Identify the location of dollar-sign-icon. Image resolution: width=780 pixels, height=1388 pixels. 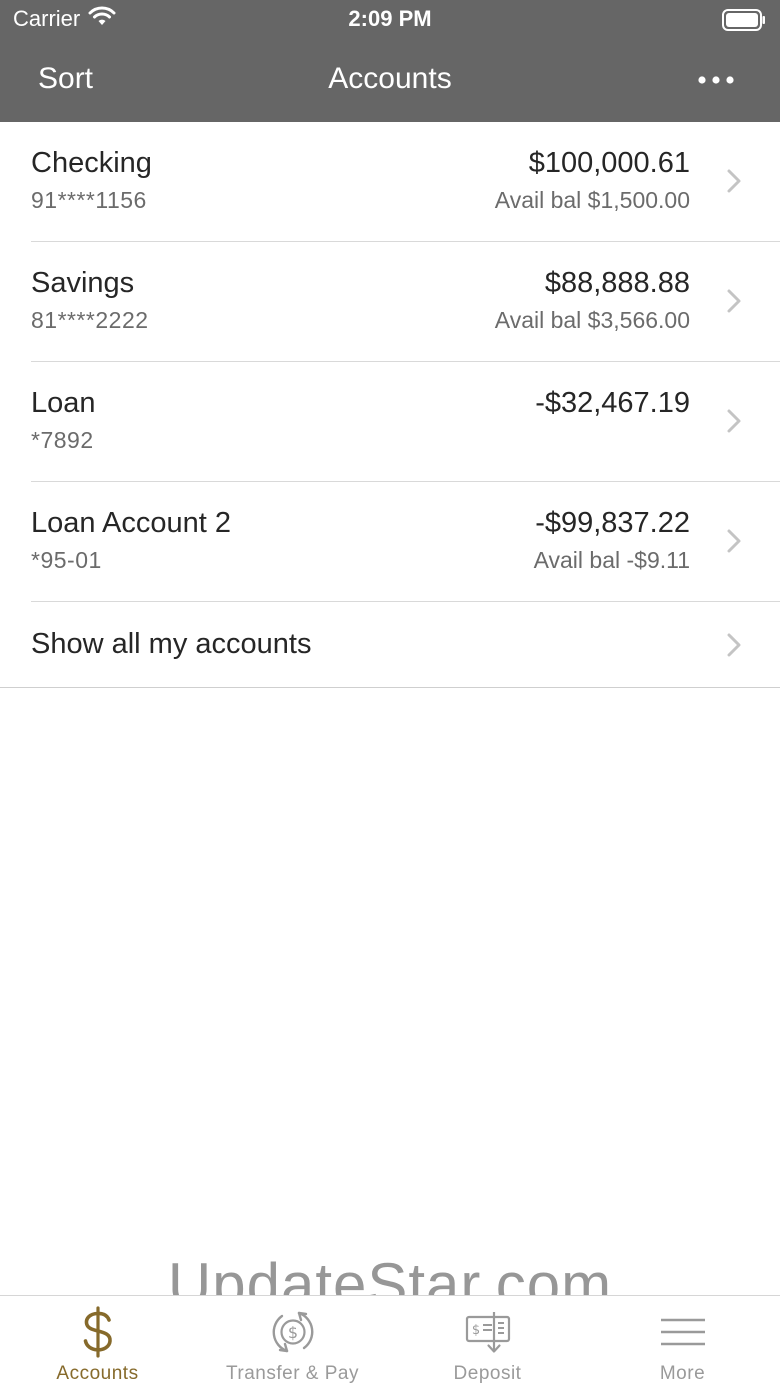
(97, 1332).